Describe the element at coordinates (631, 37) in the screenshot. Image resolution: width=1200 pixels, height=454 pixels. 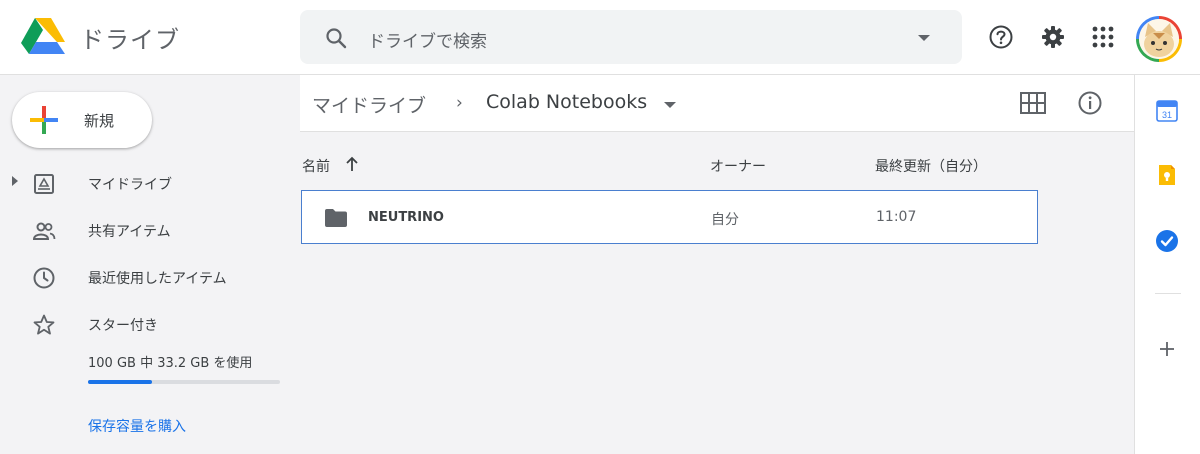
I see `search-bar: ドライブで検索` at that location.